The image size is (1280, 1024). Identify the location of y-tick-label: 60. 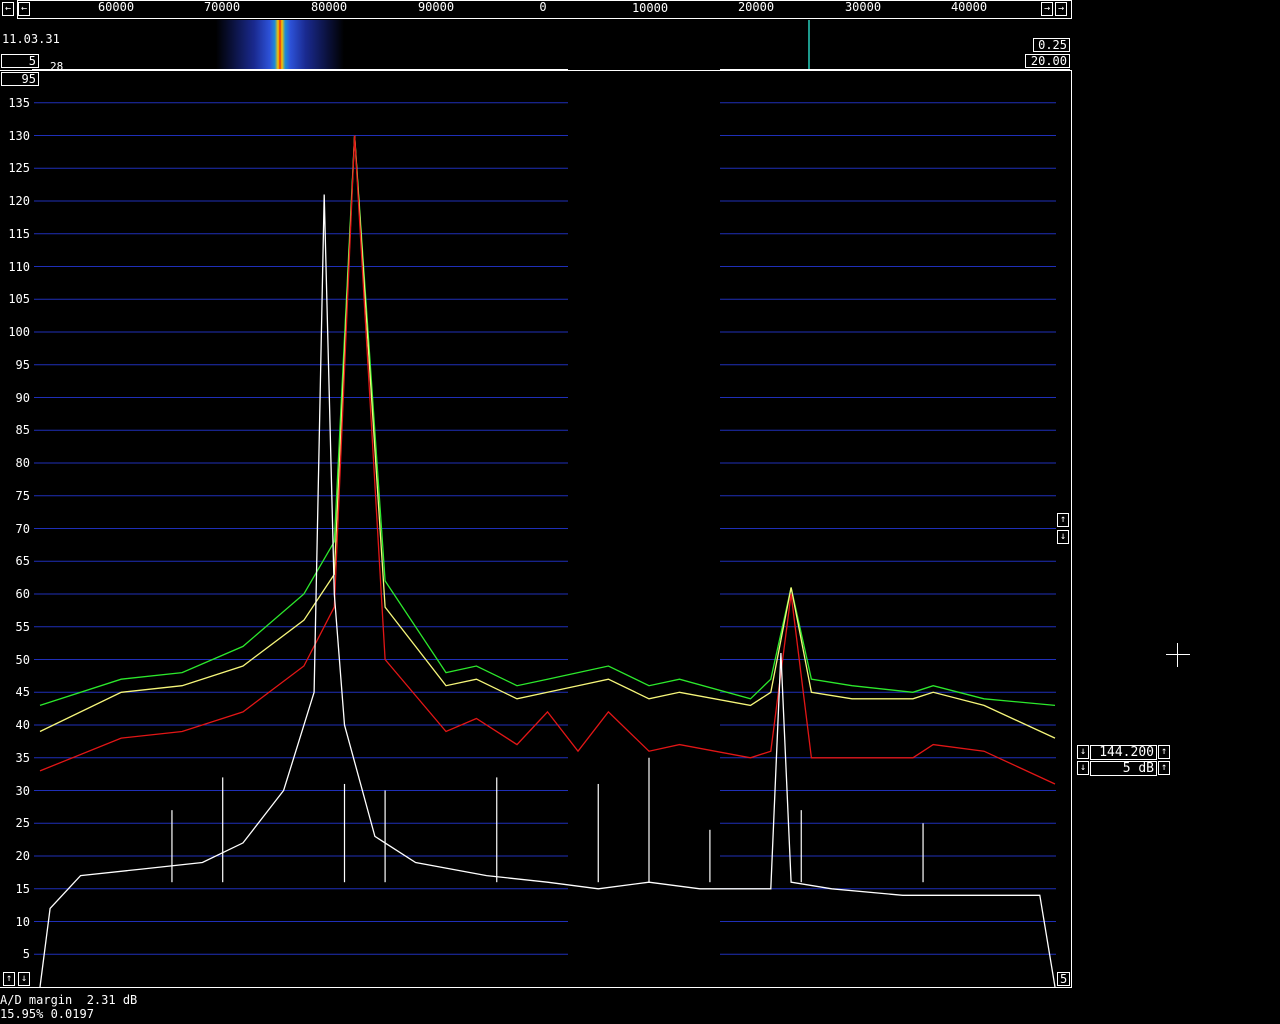
(22, 594).